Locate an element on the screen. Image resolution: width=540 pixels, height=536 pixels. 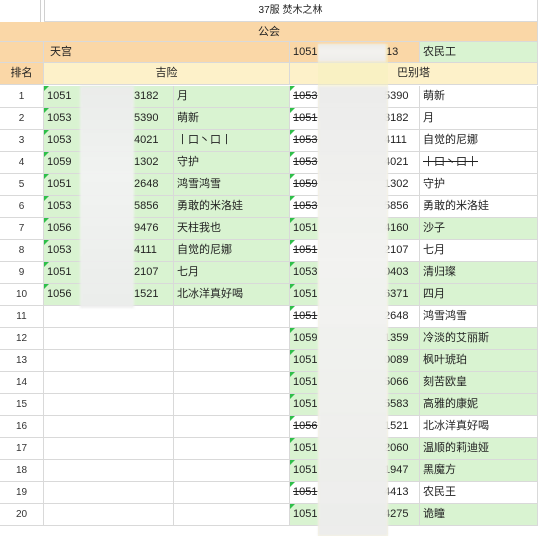
left-player-name-cell: 勇敢的米洛娃 is located at coordinates (232, 207).